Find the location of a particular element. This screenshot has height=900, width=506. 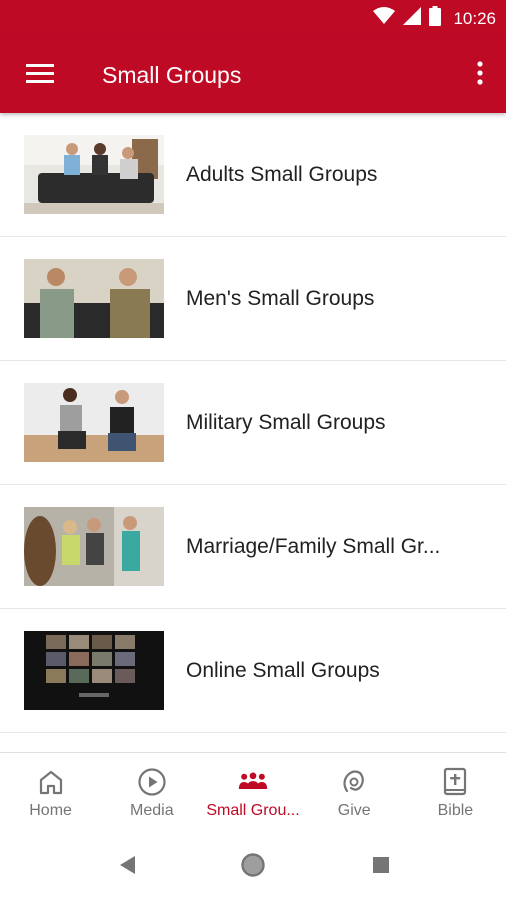

nav-item-bible: Bible is located at coordinates (455, 793).